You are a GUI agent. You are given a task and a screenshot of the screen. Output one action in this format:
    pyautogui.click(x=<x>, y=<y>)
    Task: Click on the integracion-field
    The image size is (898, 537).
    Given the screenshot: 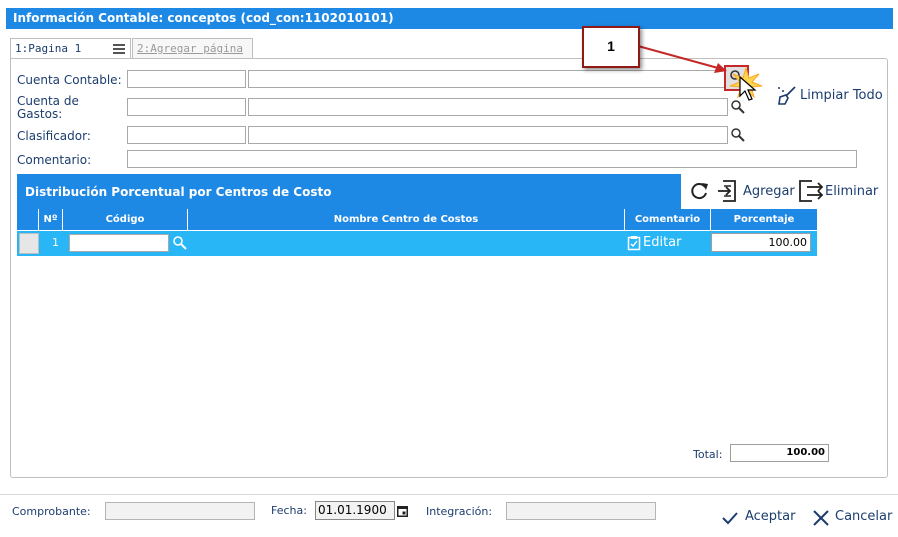 What is the action you would take?
    pyautogui.click(x=581, y=511)
    